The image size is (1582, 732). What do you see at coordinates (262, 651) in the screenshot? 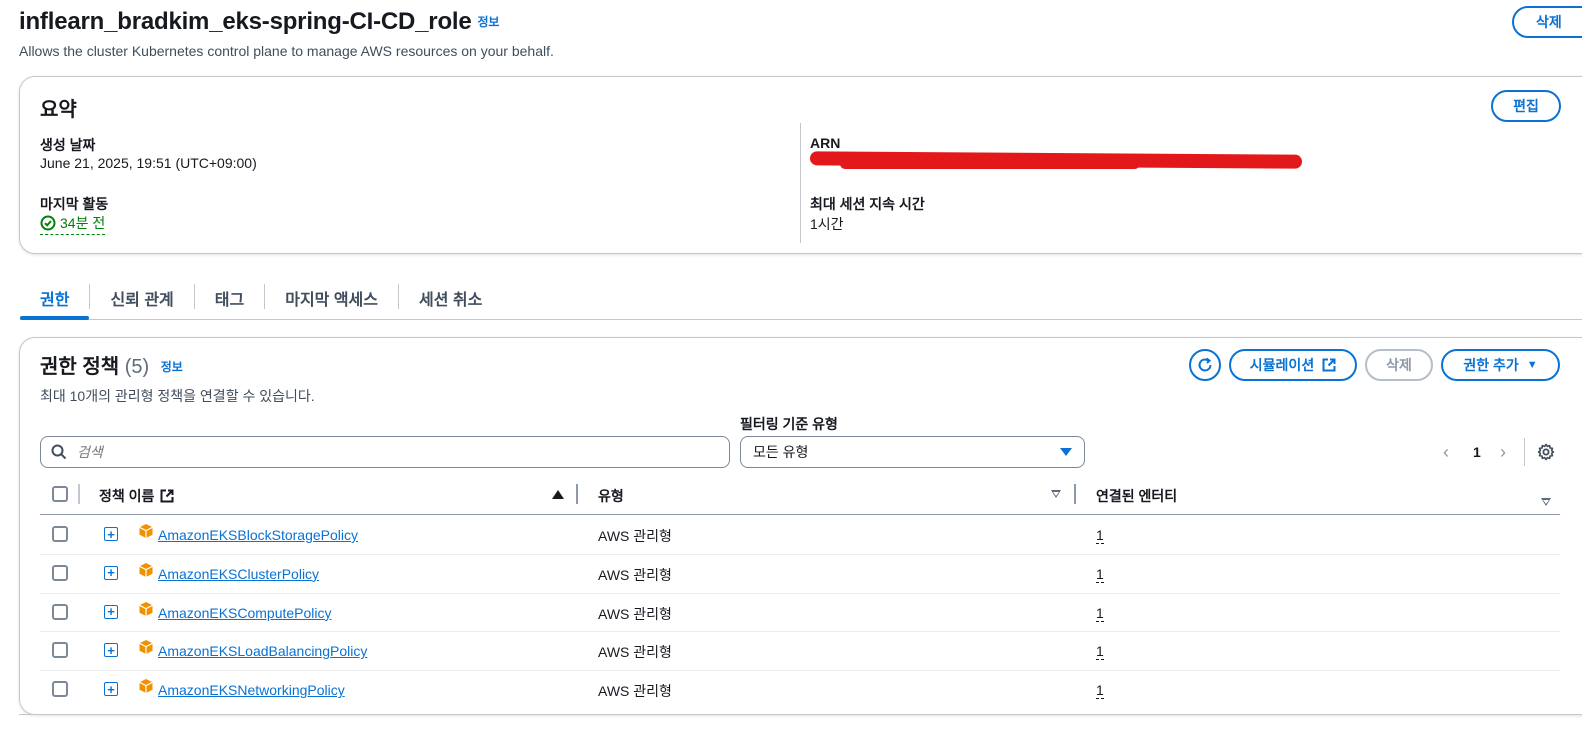
I see `policy-name-link: AmazonEKSLoadBalancingPolicy` at bounding box center [262, 651].